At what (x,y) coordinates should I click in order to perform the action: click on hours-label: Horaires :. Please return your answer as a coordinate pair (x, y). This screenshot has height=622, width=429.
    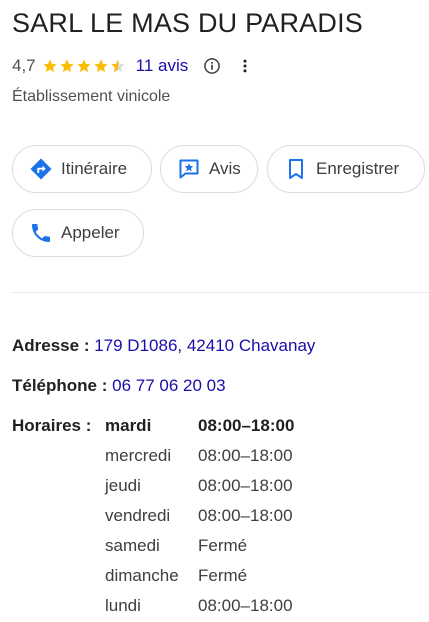
    Looking at the image, I should click on (52, 425).